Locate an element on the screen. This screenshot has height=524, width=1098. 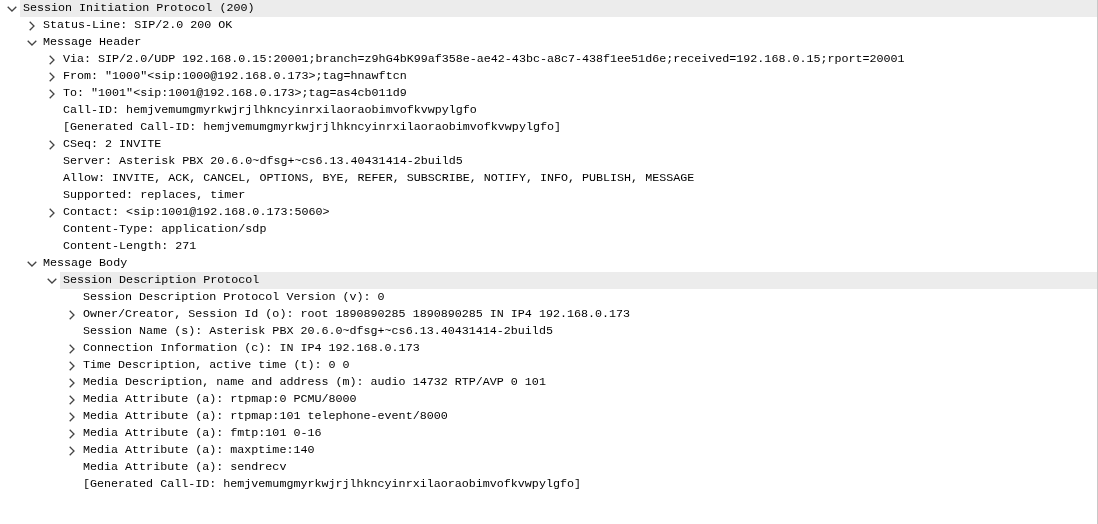
tree-item: Session Name (s): Asterisk PBX 20.6.0~dfsg+~cs6.13.40431414-2build5 is located at coordinates (316, 331).